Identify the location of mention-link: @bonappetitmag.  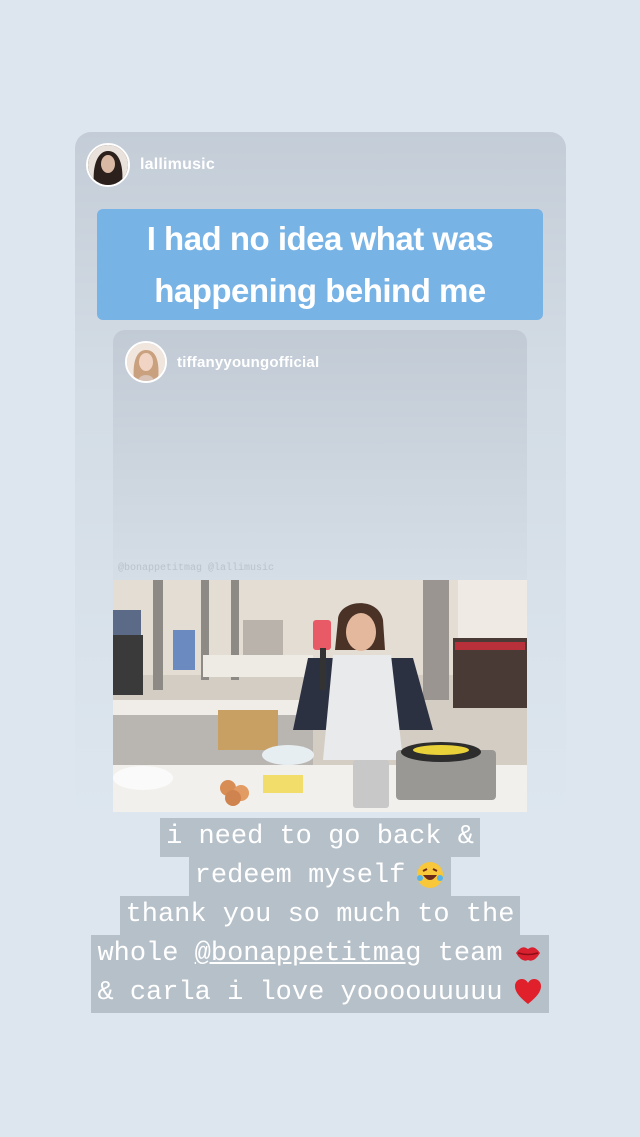
(308, 954).